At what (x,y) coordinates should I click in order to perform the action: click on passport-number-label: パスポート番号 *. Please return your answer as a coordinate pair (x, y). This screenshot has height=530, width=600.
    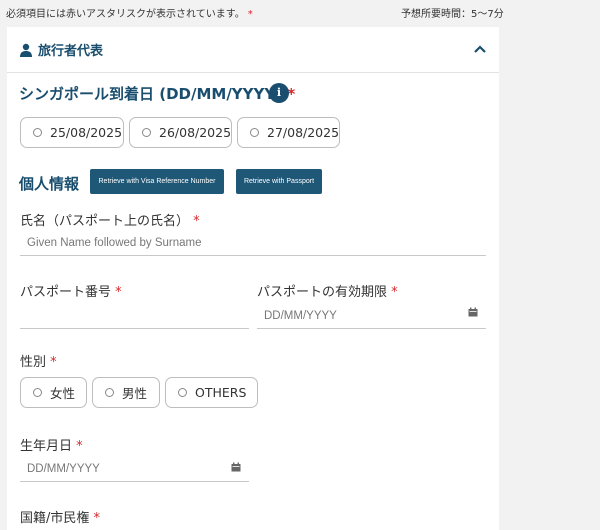
    Looking at the image, I should click on (71, 290).